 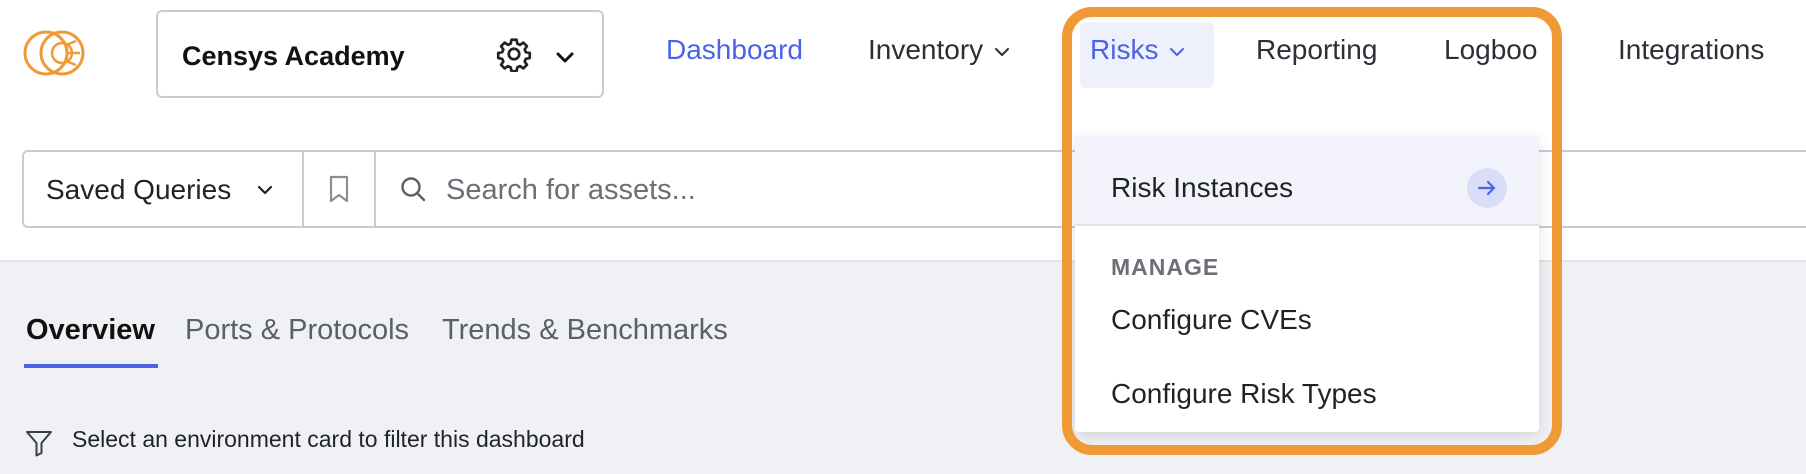 I want to click on tab-overview: Overview, so click(x=90, y=330).